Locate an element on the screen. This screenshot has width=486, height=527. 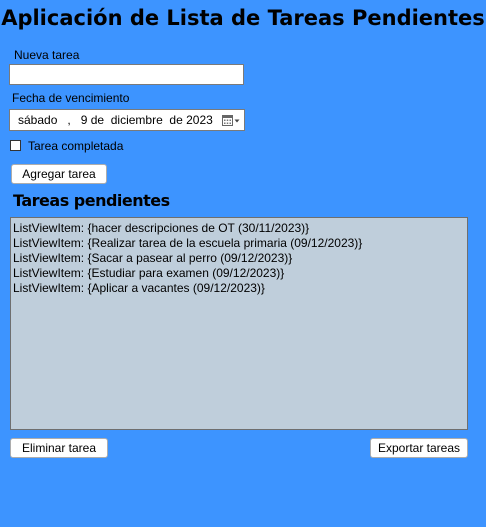
task-completed-checkbox is located at coordinates (15, 145).